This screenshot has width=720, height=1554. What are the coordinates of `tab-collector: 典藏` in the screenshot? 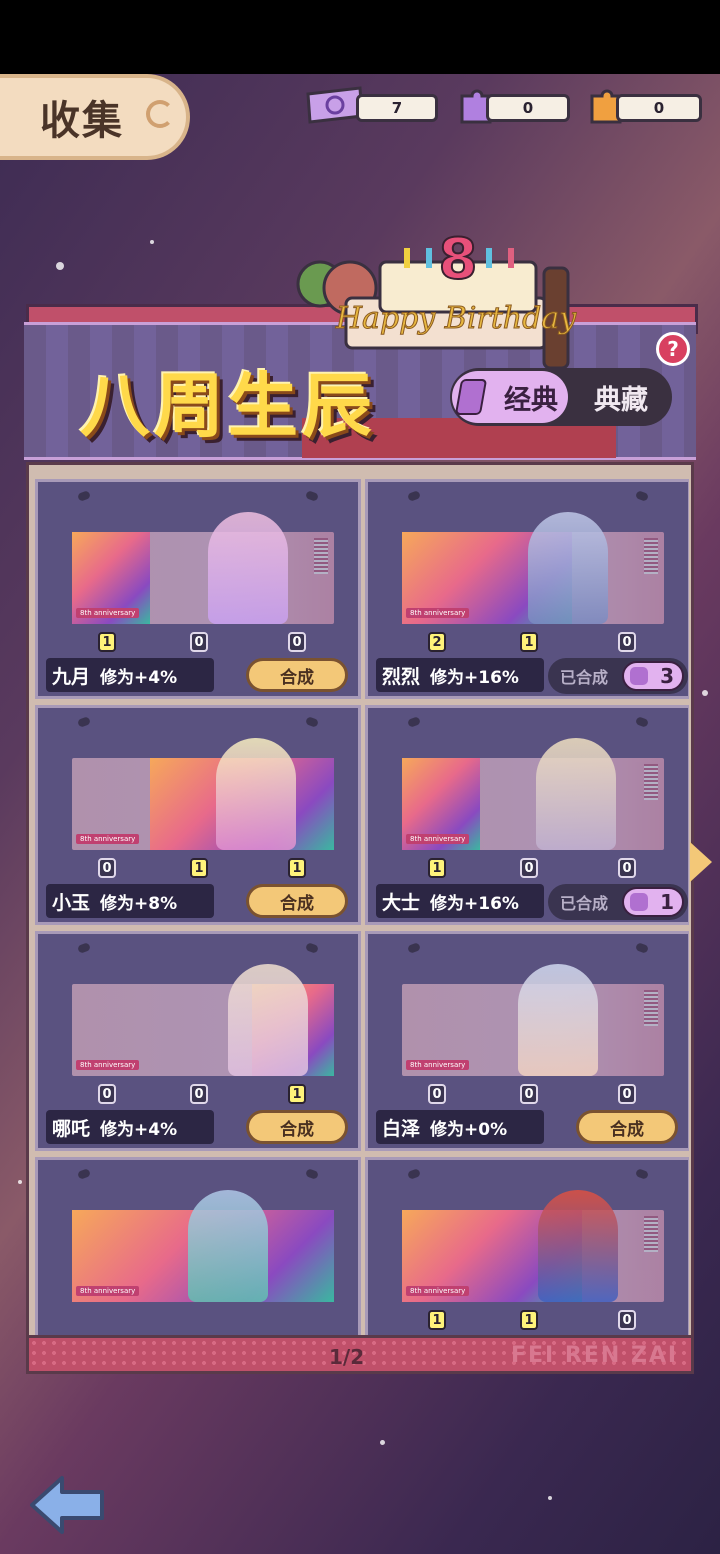 It's located at (621, 397).